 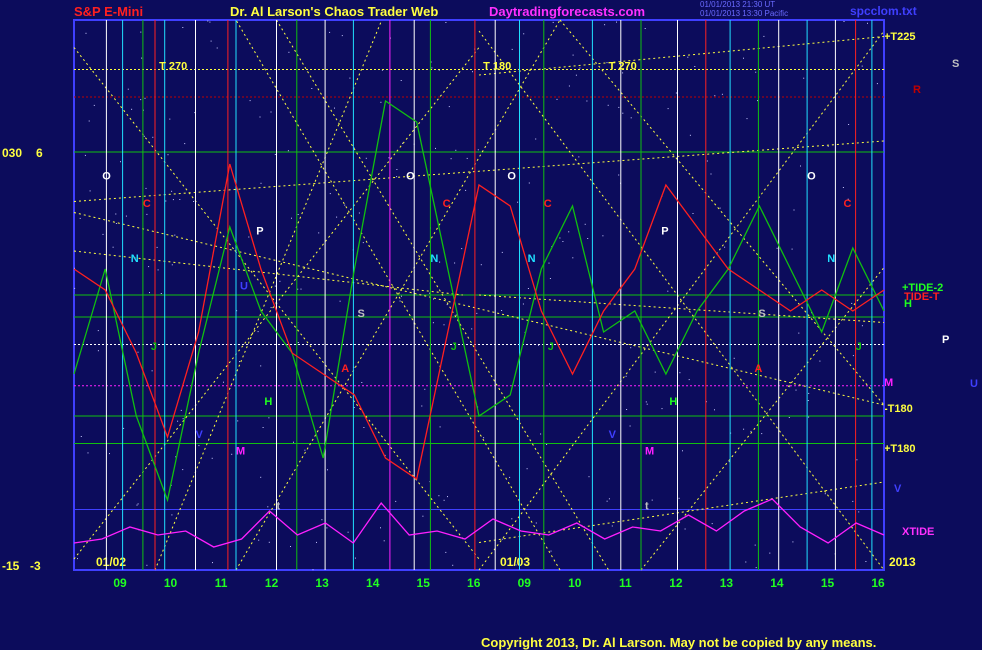 I want to click on planet-glyph: M, so click(x=240, y=452).